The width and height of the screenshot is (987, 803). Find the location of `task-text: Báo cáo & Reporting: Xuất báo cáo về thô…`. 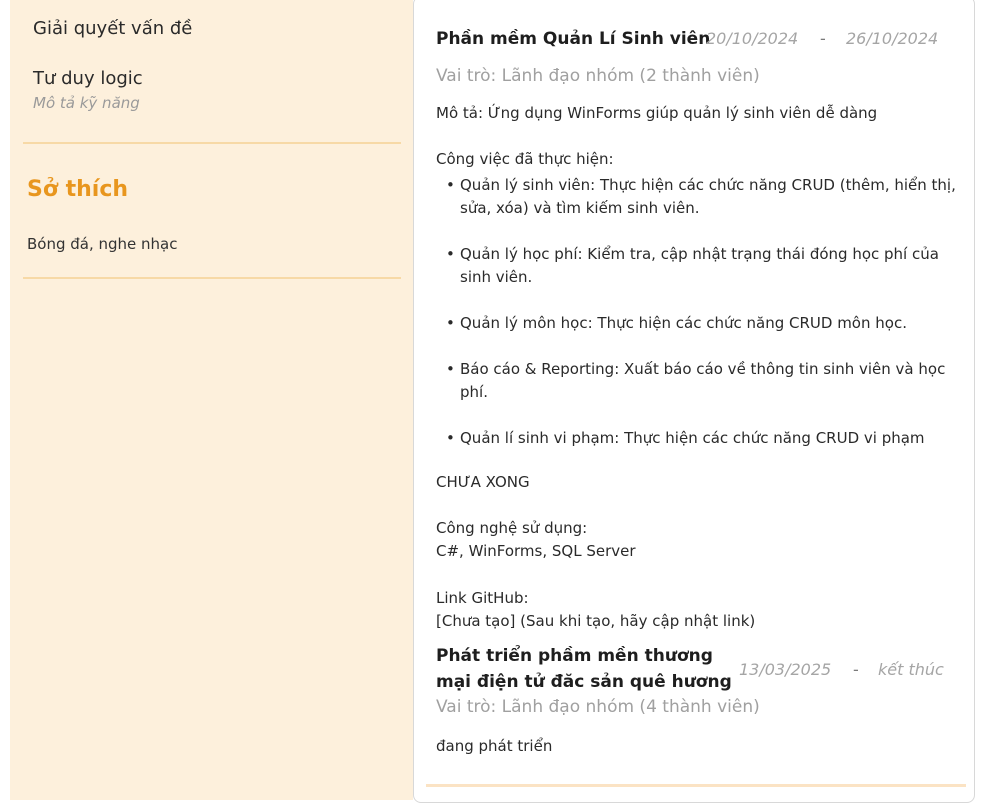

task-text: Báo cáo & Reporting: Xuất báo cáo về thô… is located at coordinates (702, 380).